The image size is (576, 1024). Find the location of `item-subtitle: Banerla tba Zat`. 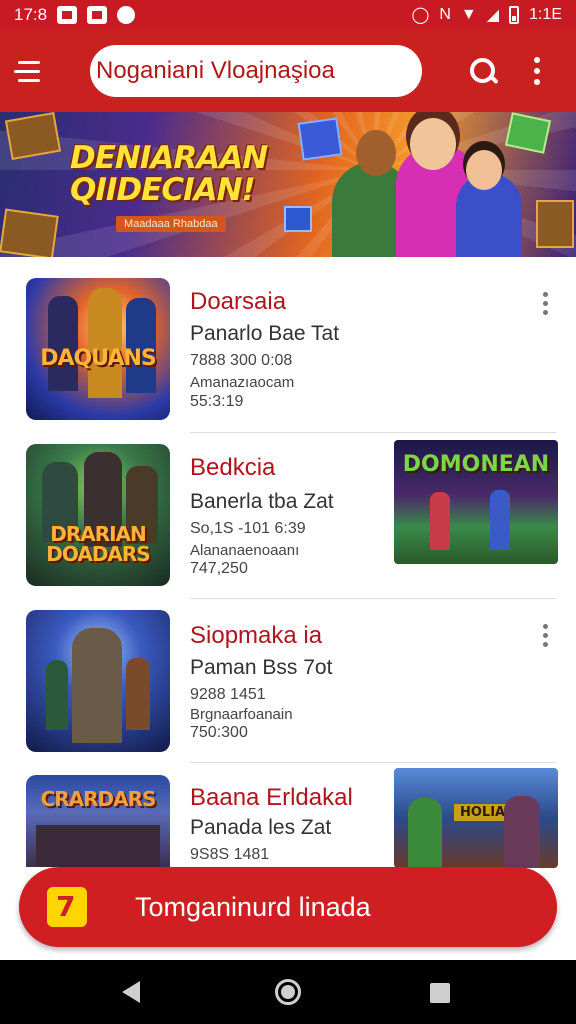

item-subtitle: Banerla tba Zat is located at coordinates (262, 501).